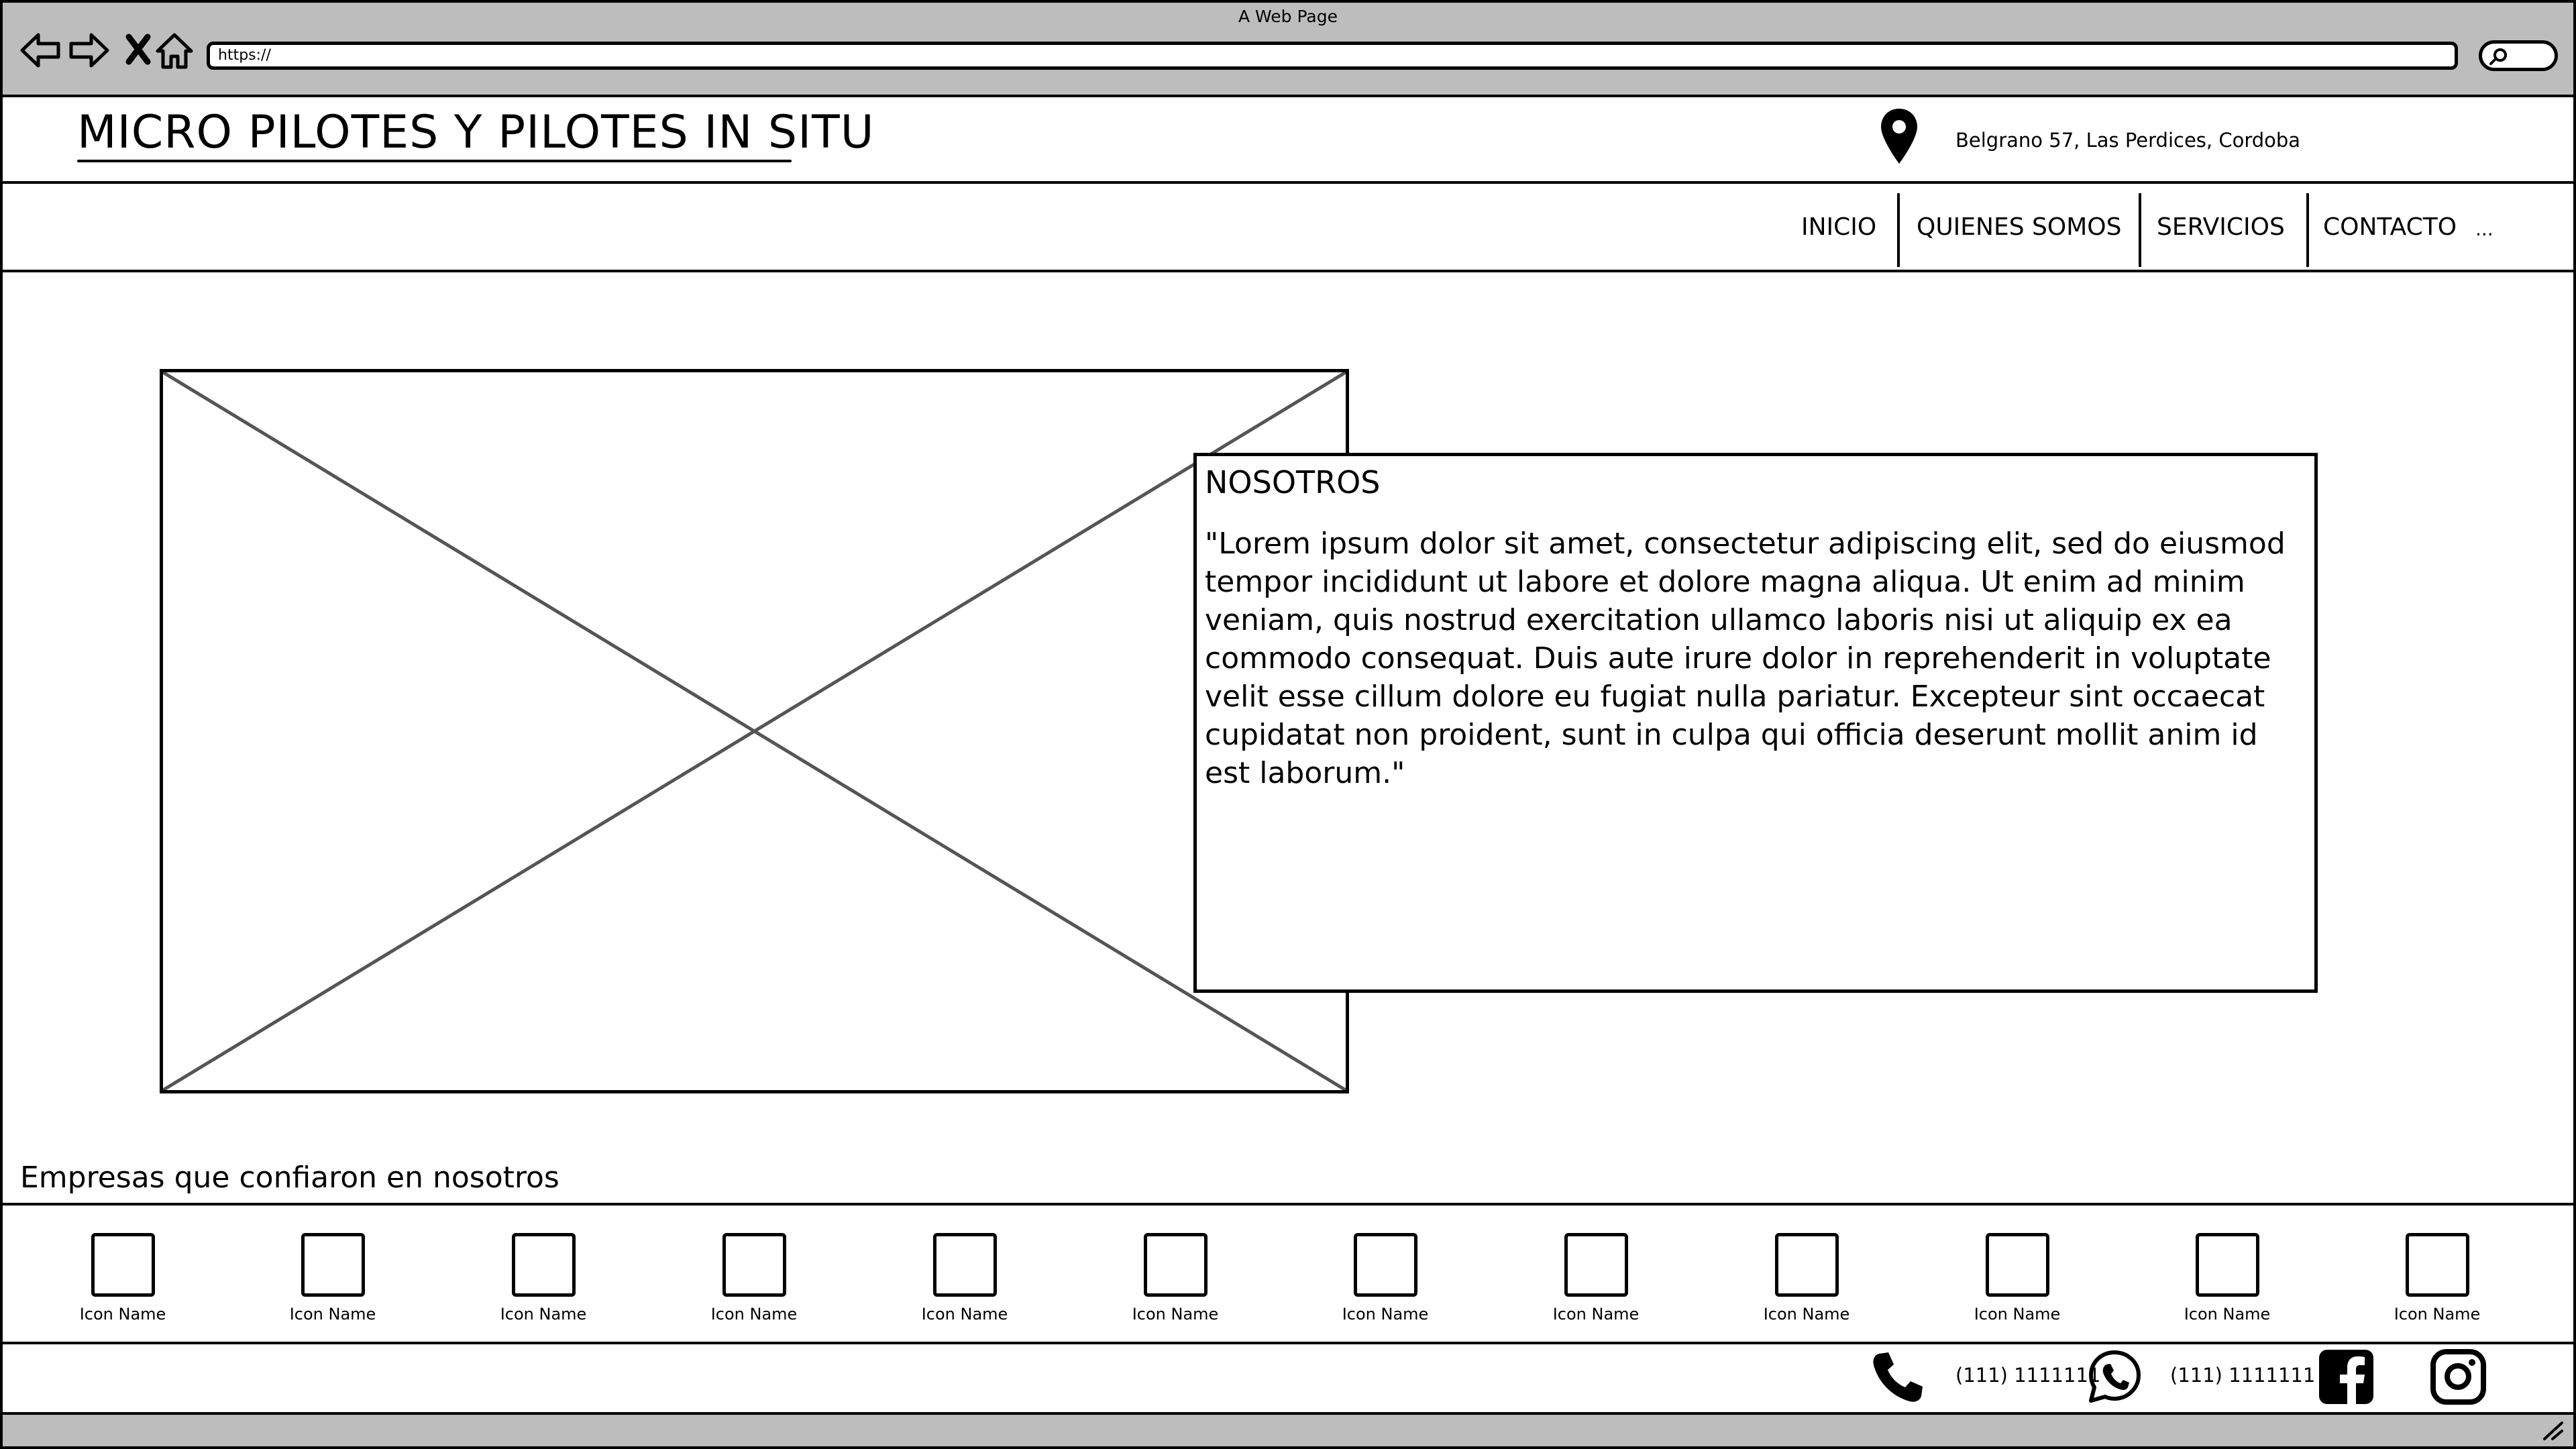  I want to click on menu-item-quienes-somos: QUIENES SOMOS, so click(2019, 227).